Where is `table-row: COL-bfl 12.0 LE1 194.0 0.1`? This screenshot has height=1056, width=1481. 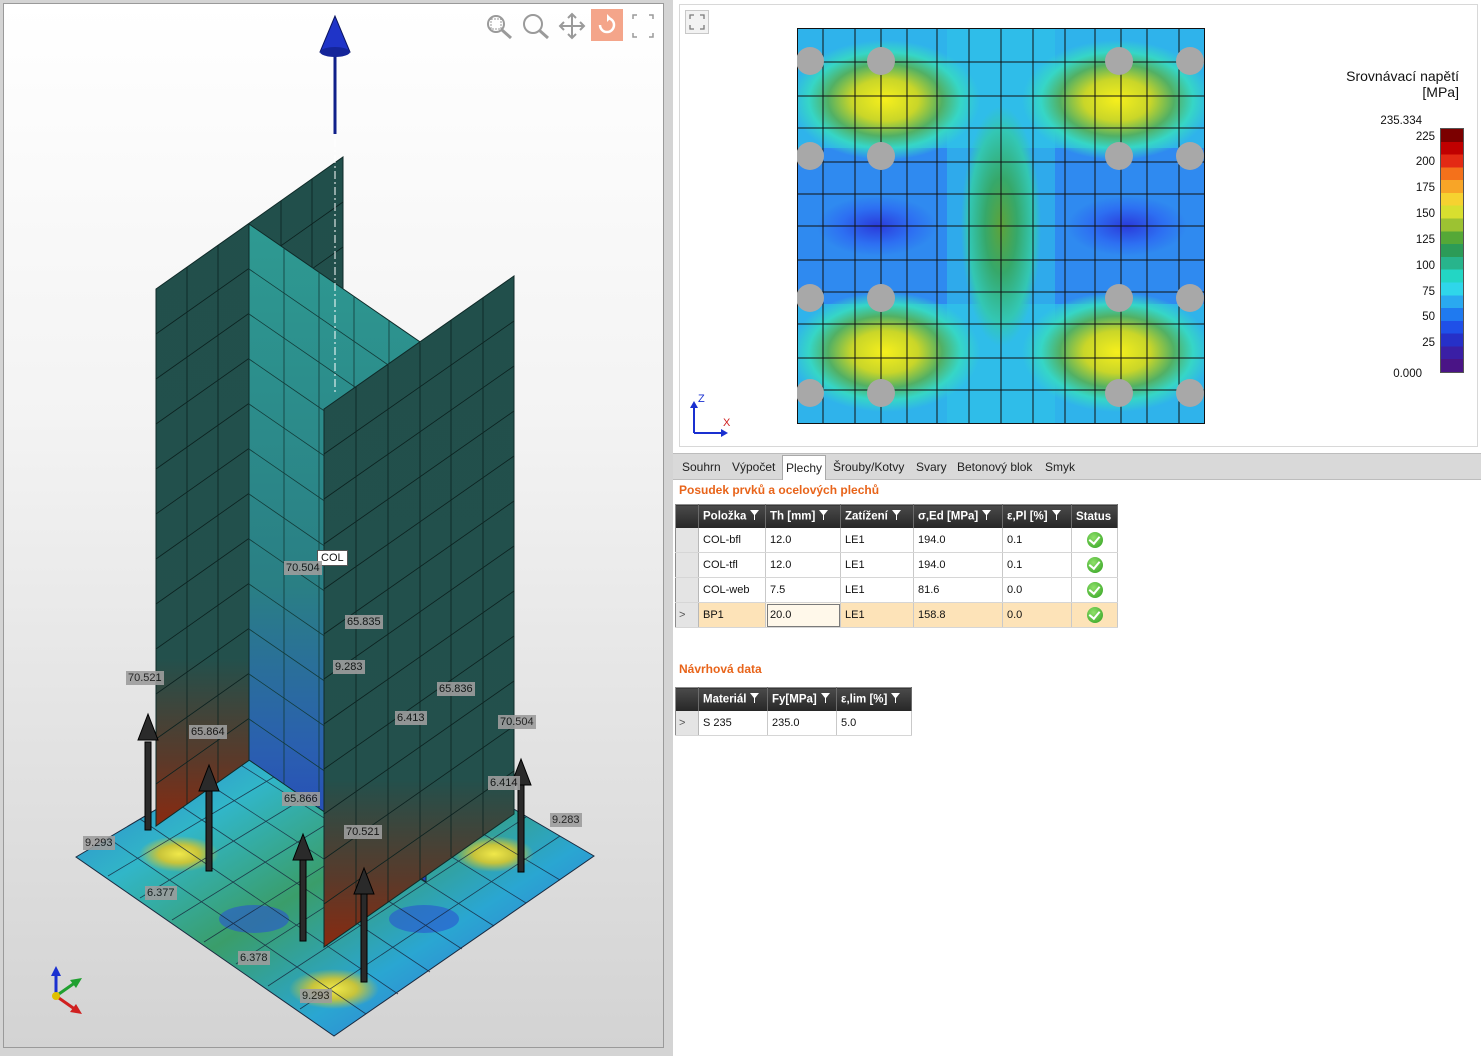 table-row: COL-bfl 12.0 LE1 194.0 0.1 is located at coordinates (896, 540).